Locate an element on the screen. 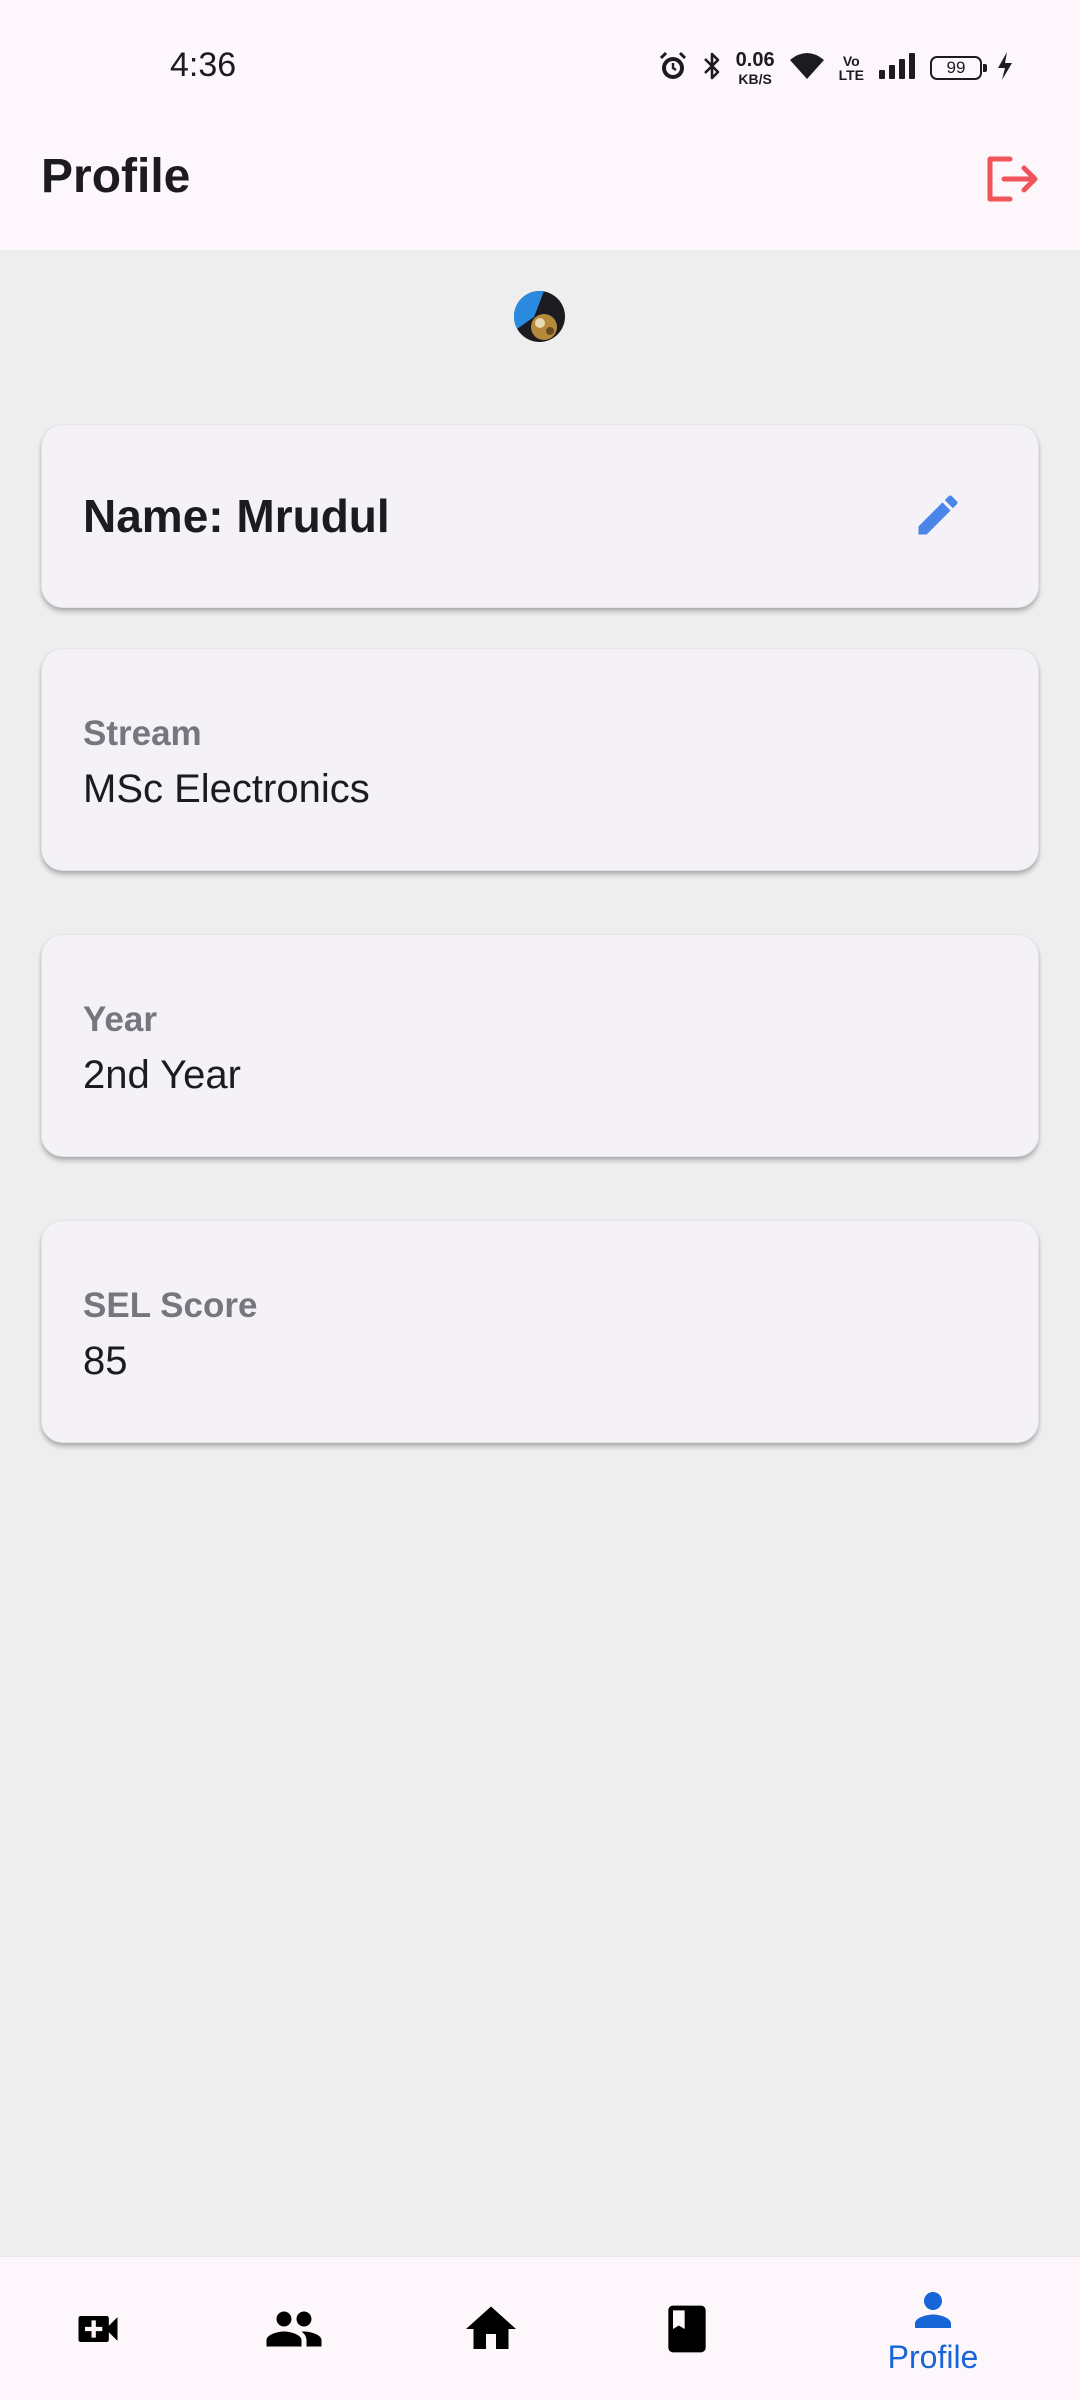 The height and width of the screenshot is (2400, 1080). sel-score-label: SEL Score is located at coordinates (170, 1305).